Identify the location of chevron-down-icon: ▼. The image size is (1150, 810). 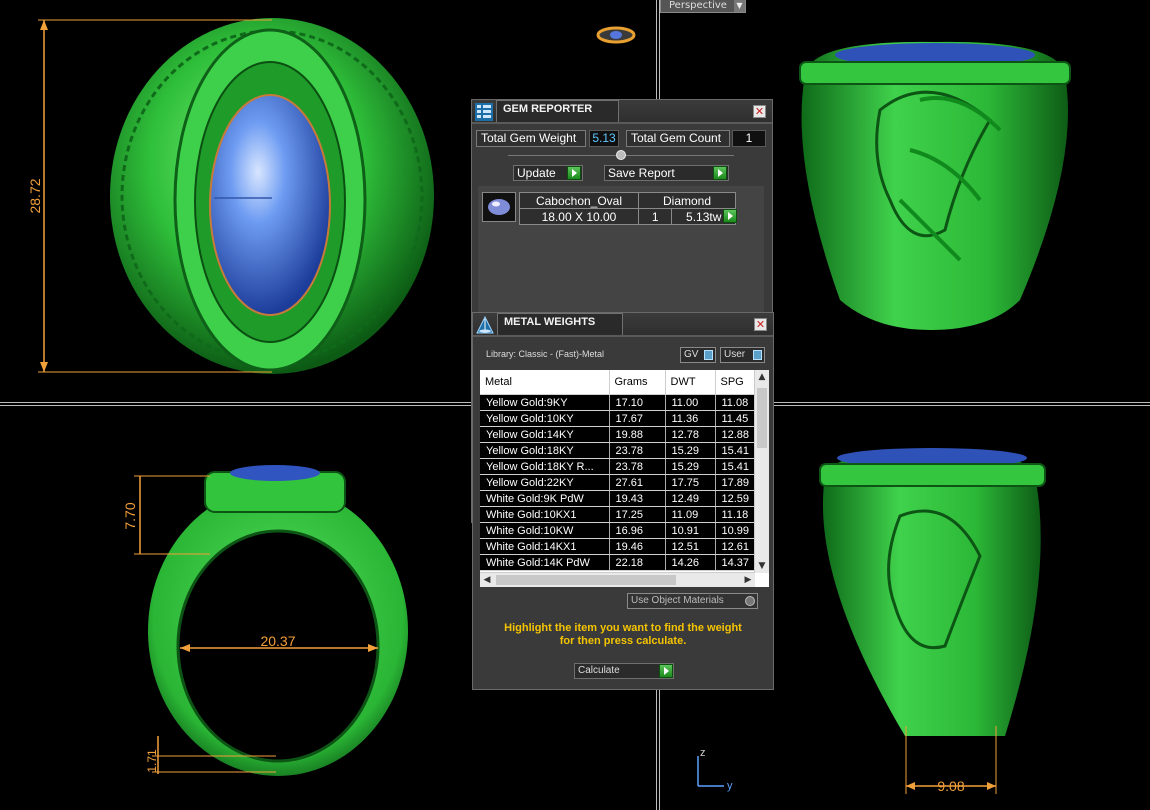
(739, 6).